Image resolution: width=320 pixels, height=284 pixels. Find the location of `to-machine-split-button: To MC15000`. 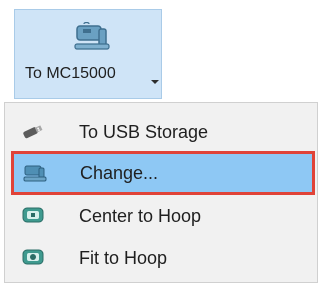

to-machine-split-button: To MC15000 is located at coordinates (88, 54).